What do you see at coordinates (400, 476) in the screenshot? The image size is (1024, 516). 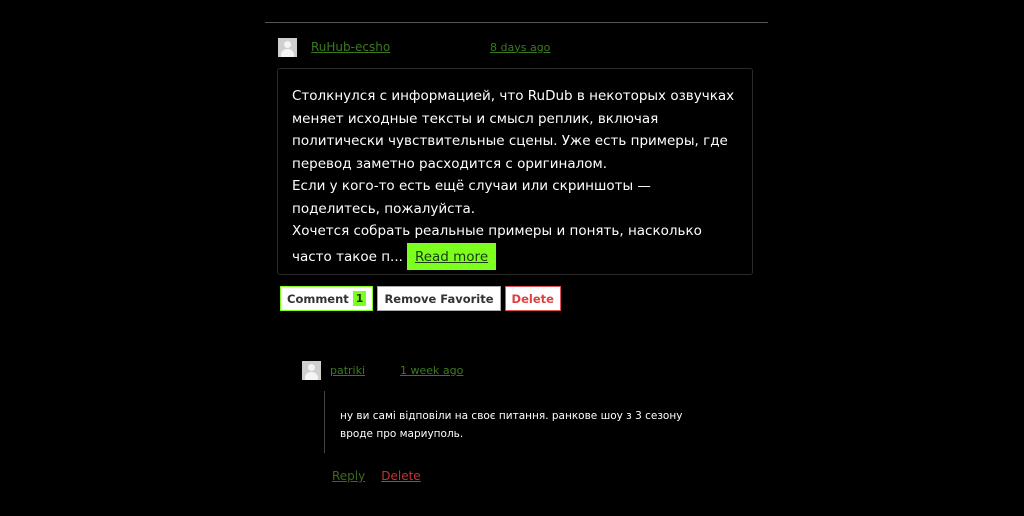 I see `delete-reply-button: Delete` at bounding box center [400, 476].